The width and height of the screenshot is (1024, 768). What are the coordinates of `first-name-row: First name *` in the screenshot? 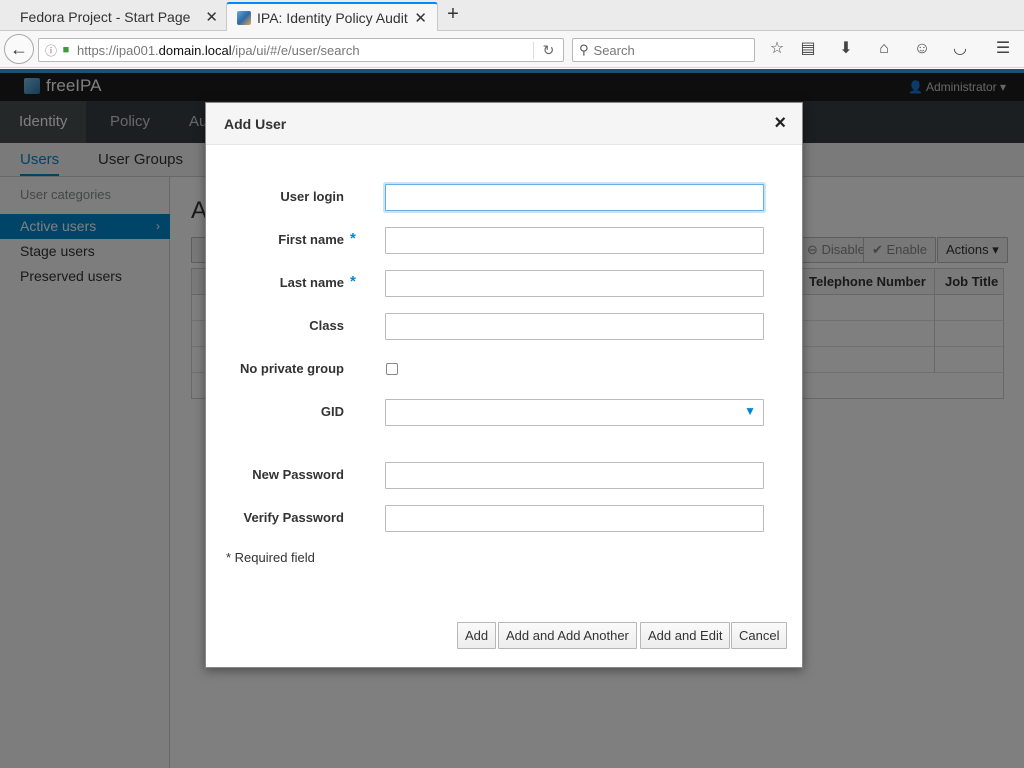 It's located at (504, 240).